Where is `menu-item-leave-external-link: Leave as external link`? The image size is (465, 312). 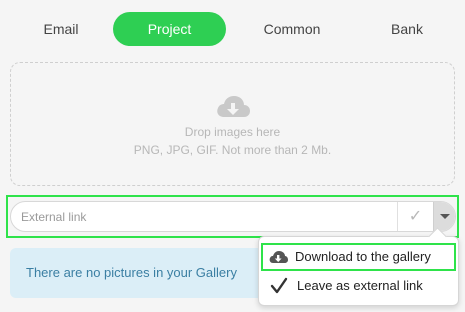 menu-item-leave-external-link: Leave as external link is located at coordinates (358, 286).